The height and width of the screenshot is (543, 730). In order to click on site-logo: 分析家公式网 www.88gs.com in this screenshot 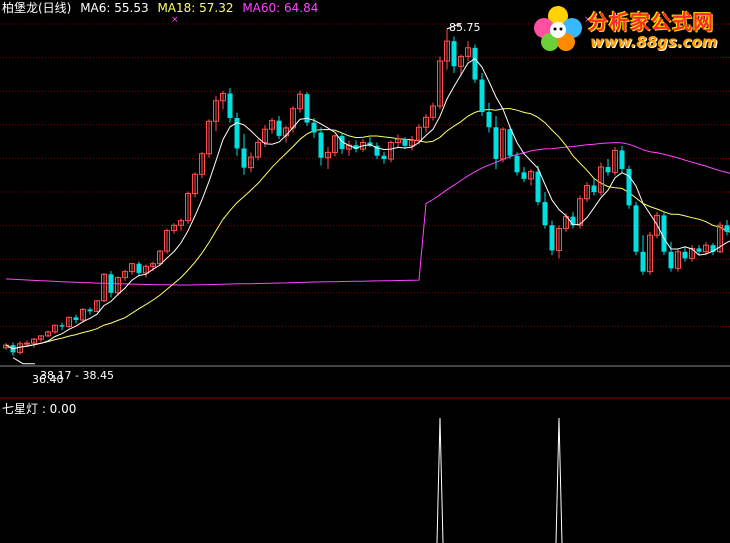, I will do `click(628, 28)`.